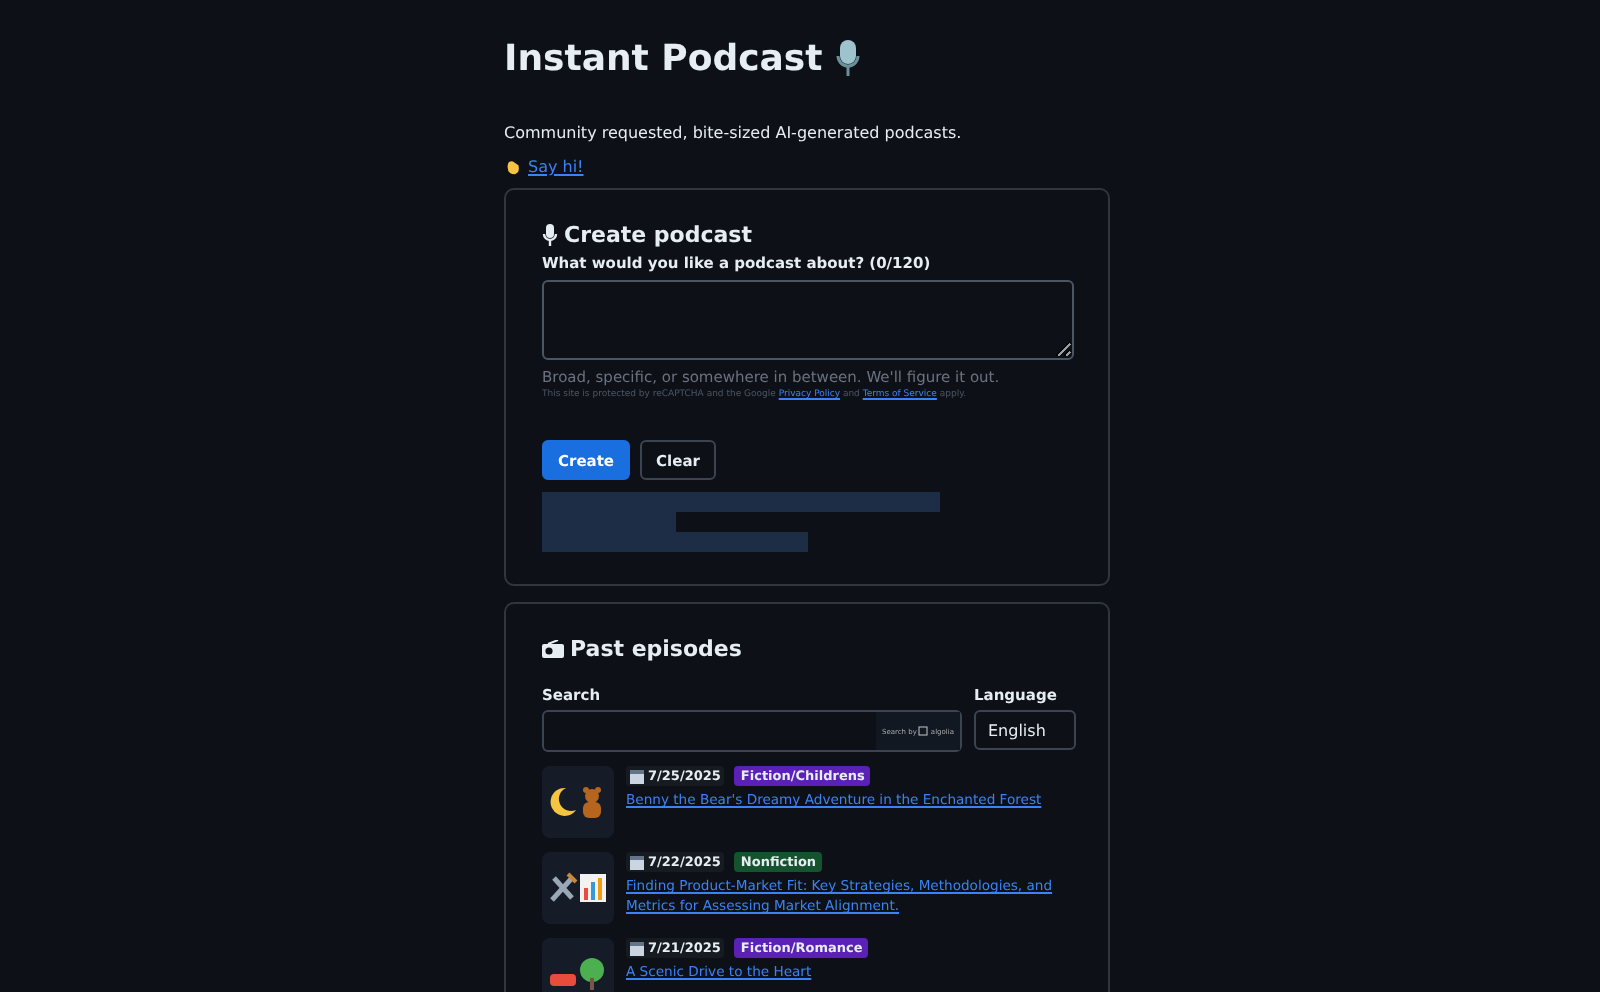 This screenshot has height=992, width=1600. What do you see at coordinates (808, 320) in the screenshot?
I see `topic-field` at bounding box center [808, 320].